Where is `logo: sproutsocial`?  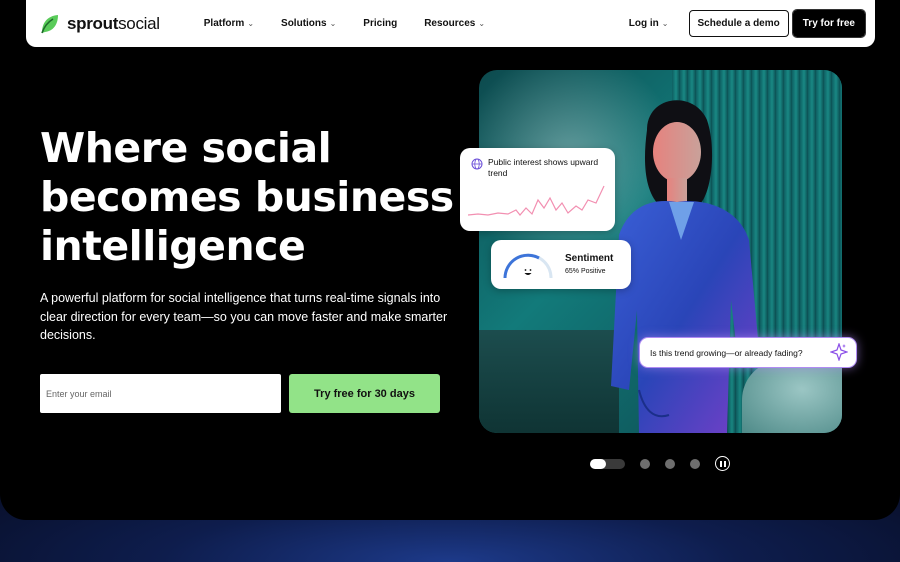 logo: sproutsocial is located at coordinates (99, 24).